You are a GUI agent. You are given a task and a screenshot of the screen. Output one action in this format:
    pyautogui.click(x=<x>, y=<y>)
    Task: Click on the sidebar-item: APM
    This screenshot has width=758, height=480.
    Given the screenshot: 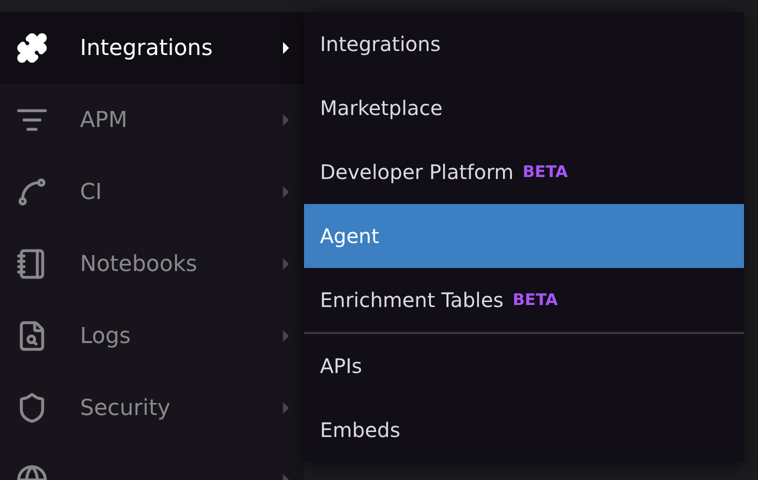 What is the action you would take?
    pyautogui.click(x=152, y=120)
    